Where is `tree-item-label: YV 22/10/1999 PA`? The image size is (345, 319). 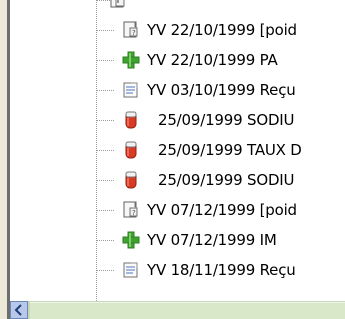
tree-item-label: YV 22/10/1999 PA is located at coordinates (212, 60).